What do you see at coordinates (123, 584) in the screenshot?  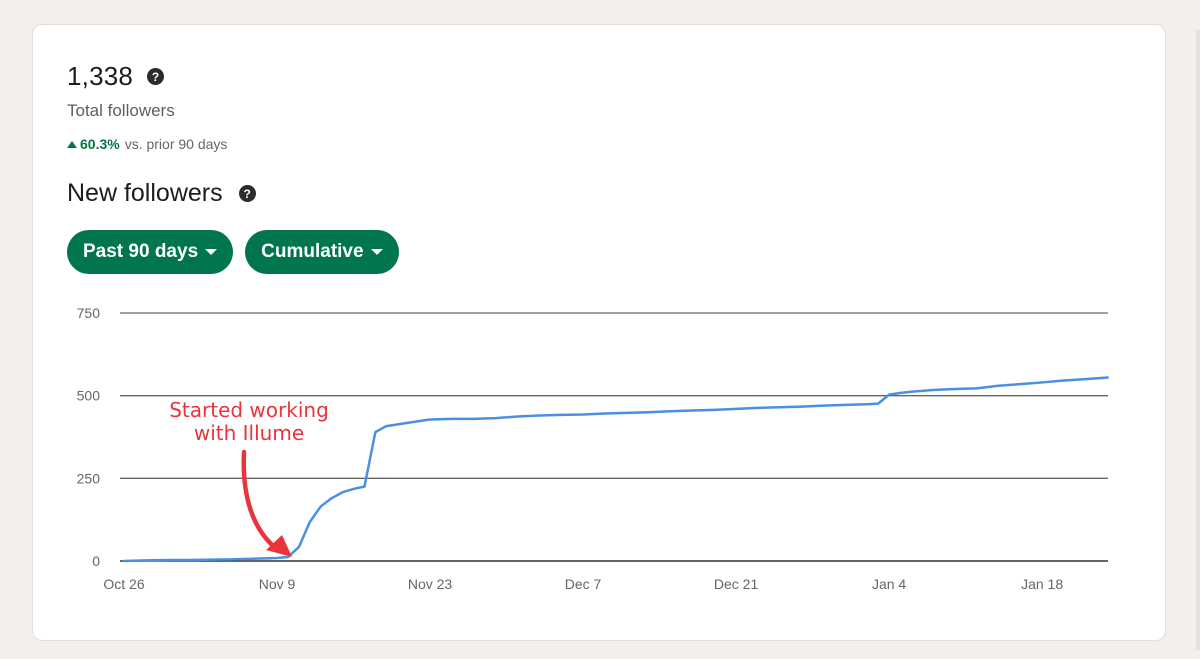 I see `x-tick-label: Oct 26` at bounding box center [123, 584].